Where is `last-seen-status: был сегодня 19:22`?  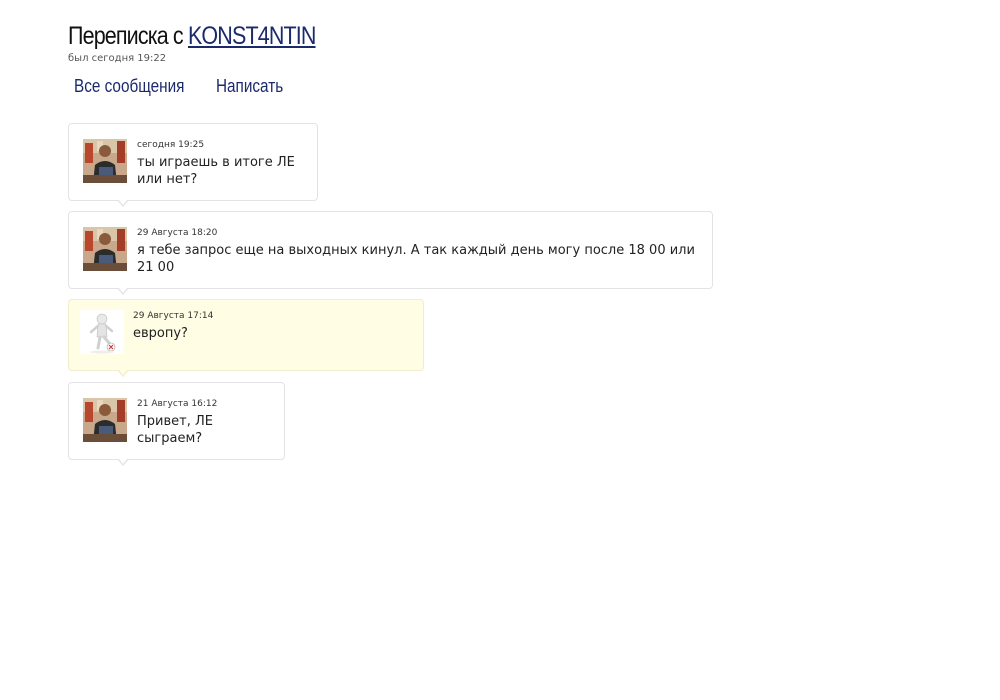
last-seen-status: был сегодня 19:22 is located at coordinates (117, 58).